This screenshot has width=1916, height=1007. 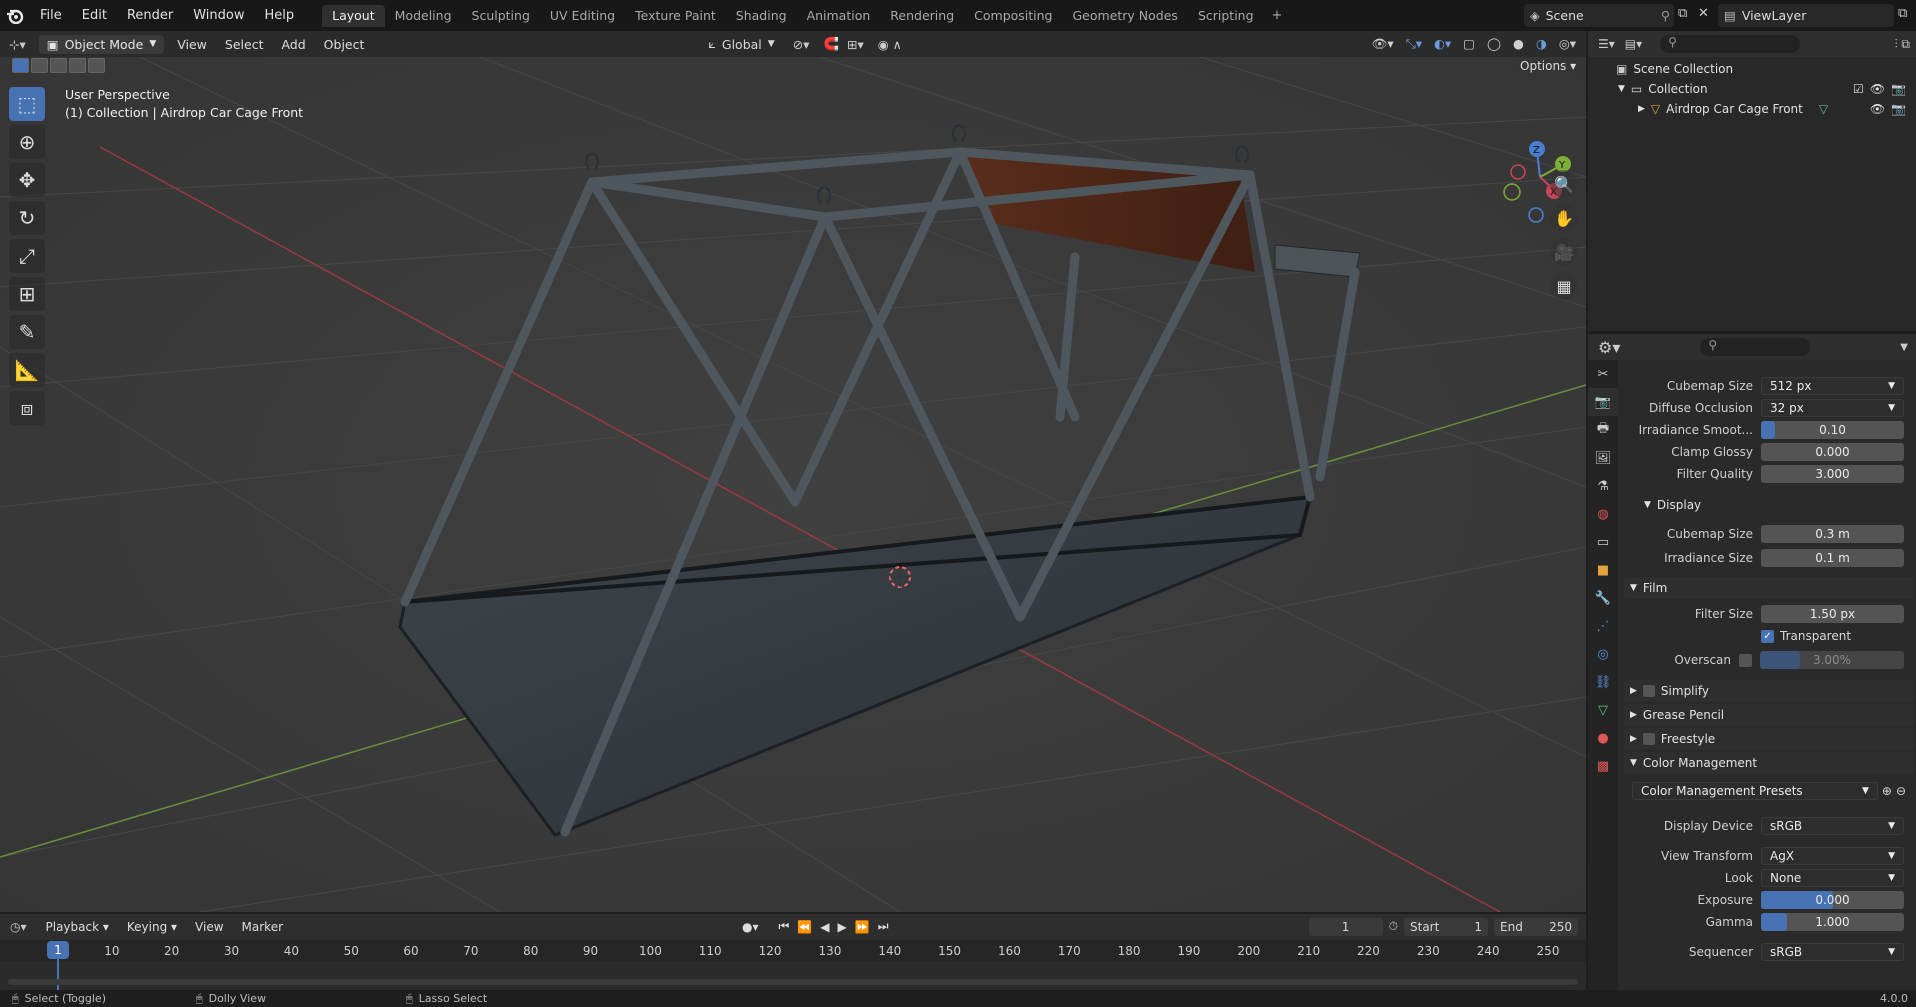 What do you see at coordinates (1603, 486) in the screenshot?
I see `scene-tab-icon: ⚗` at bounding box center [1603, 486].